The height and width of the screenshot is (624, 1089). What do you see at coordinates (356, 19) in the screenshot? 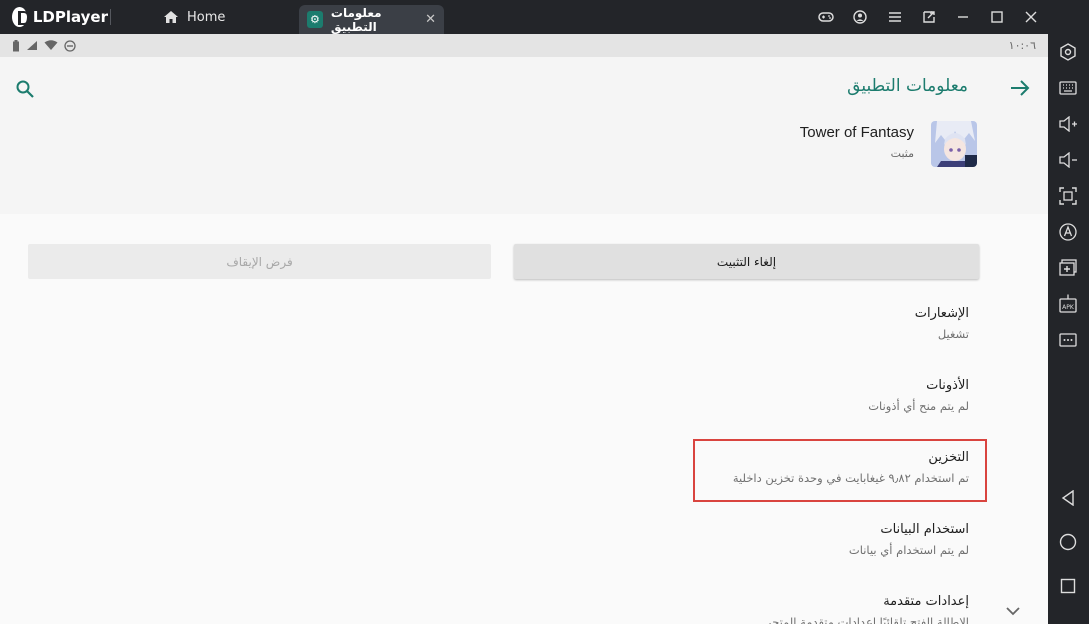
I see `tab-app-info-label: معلومات التطبيق` at bounding box center [356, 19].